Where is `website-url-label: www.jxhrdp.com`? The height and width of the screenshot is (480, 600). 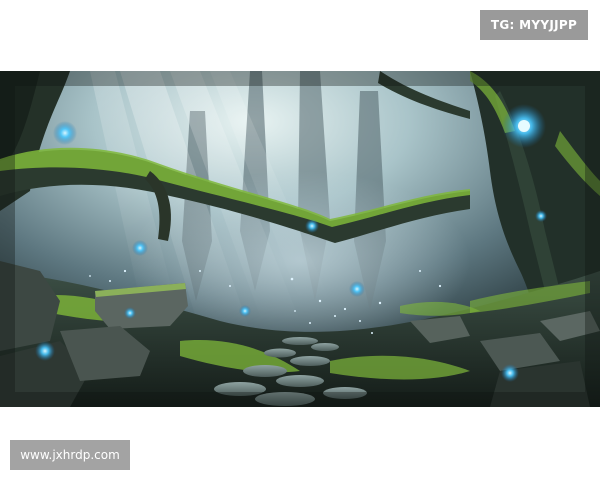 website-url-label: www.jxhrdp.com is located at coordinates (70, 455).